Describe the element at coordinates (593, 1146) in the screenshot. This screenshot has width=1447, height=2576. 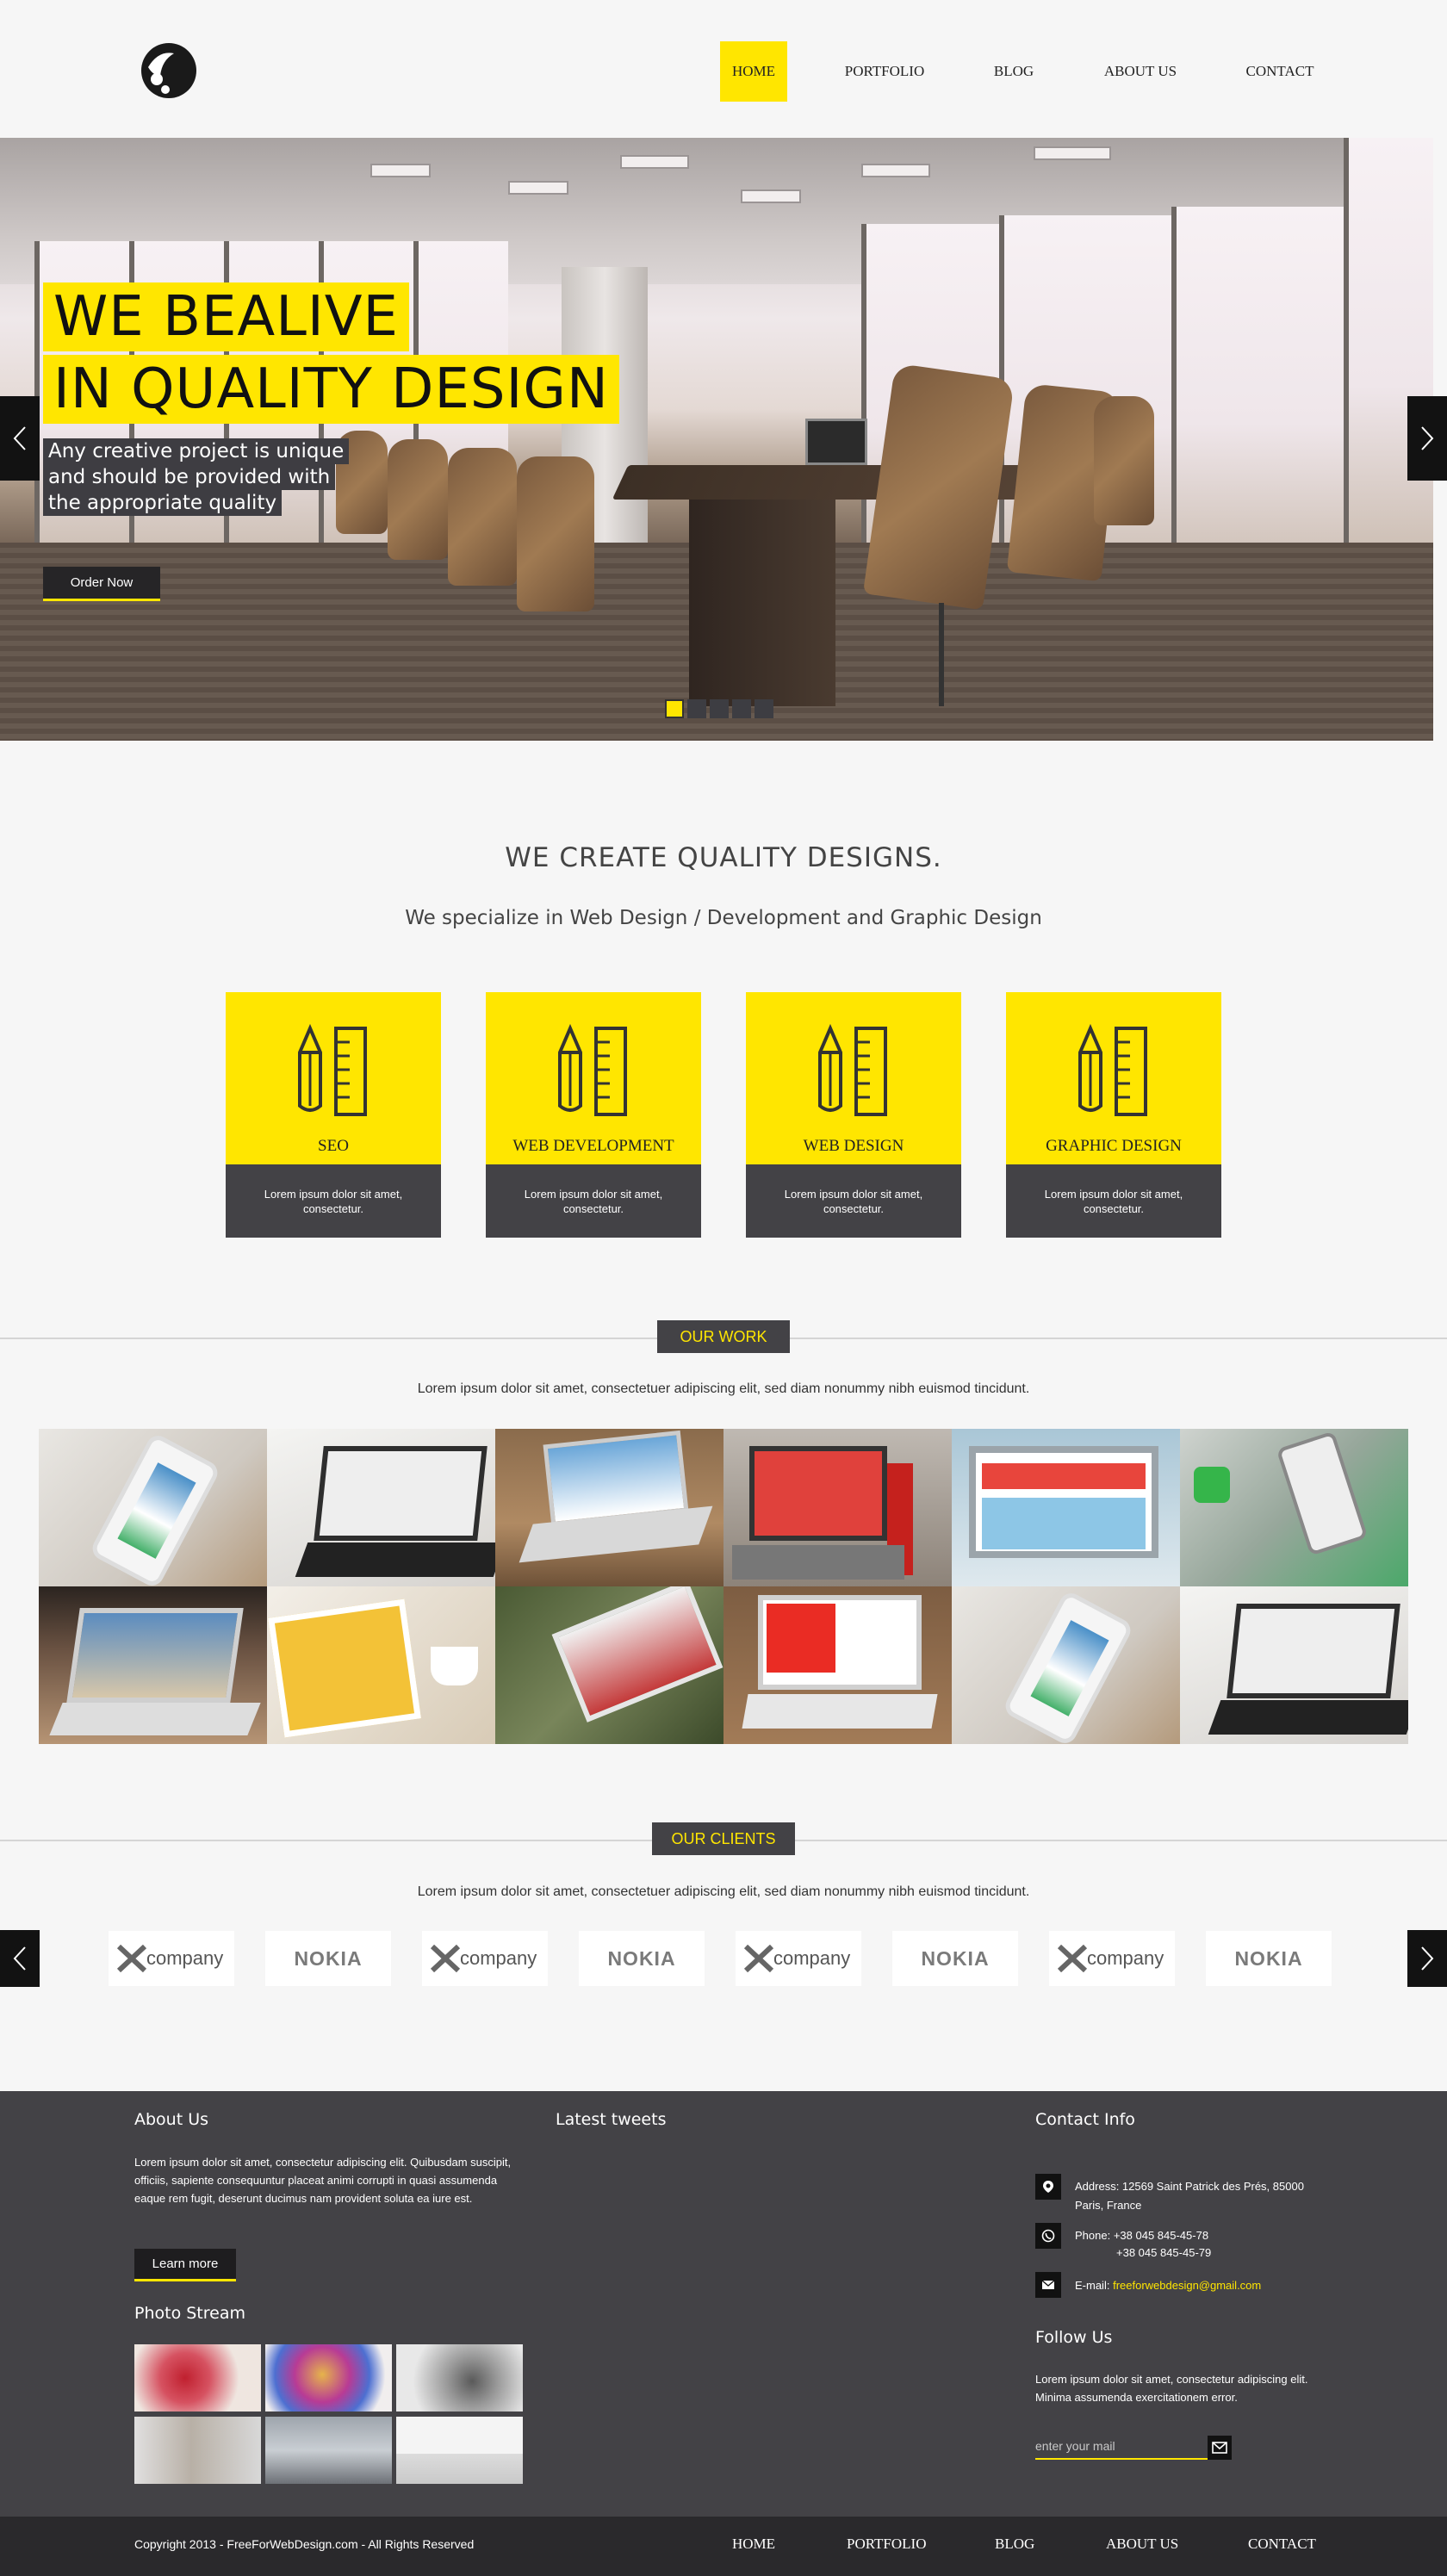
I see `service-label: WEB DEVELOPMENT` at that location.